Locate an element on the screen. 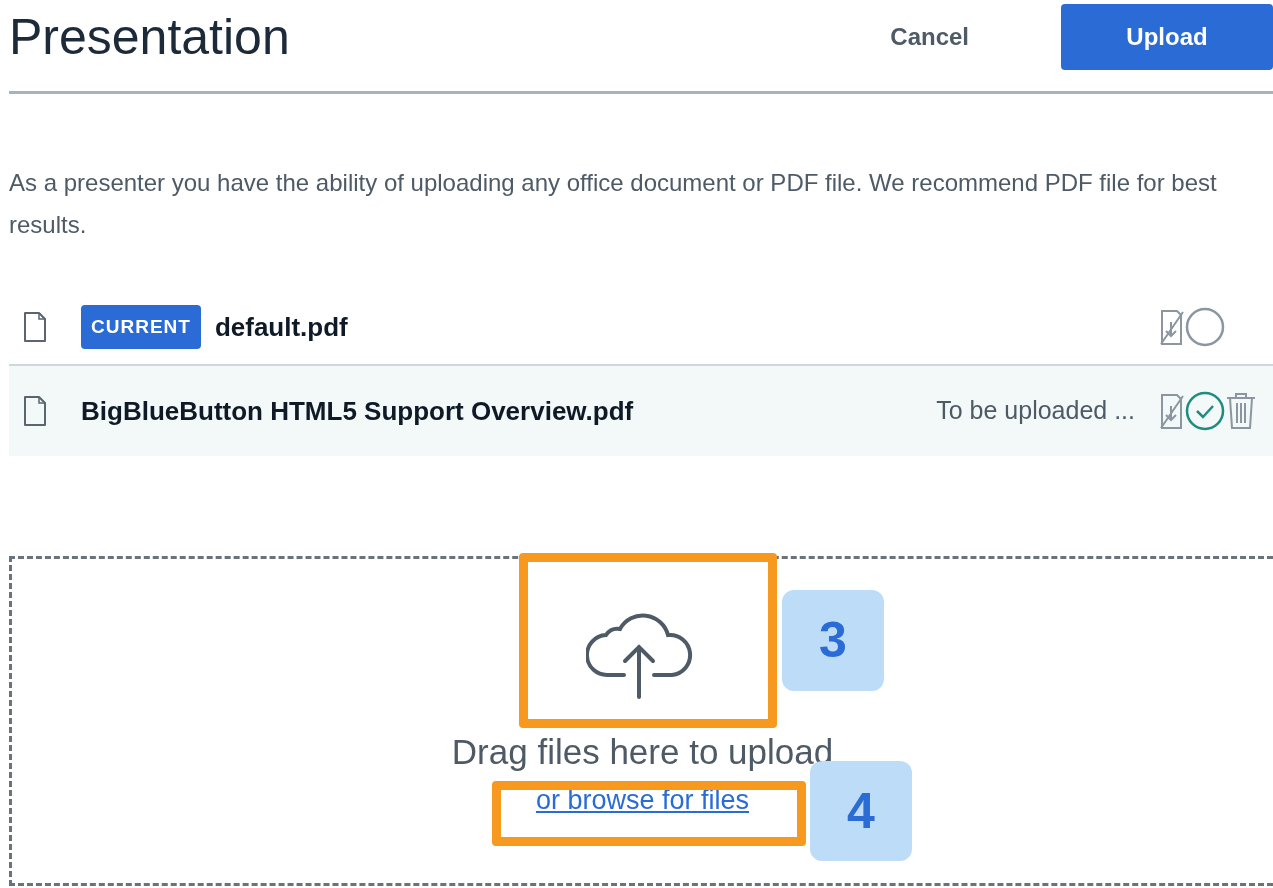 This screenshot has height=888, width=1273. intro-text: As a presenter you have the ability of uploading any office document or PDF file. We recommend PDF file for best results. is located at coordinates (613, 204).